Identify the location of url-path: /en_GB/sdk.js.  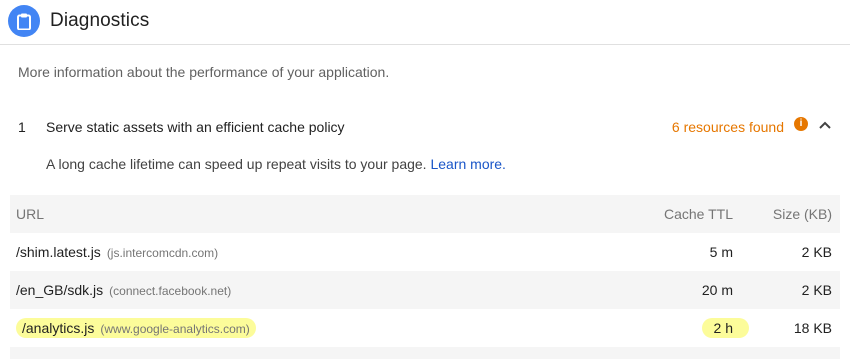
(60, 290).